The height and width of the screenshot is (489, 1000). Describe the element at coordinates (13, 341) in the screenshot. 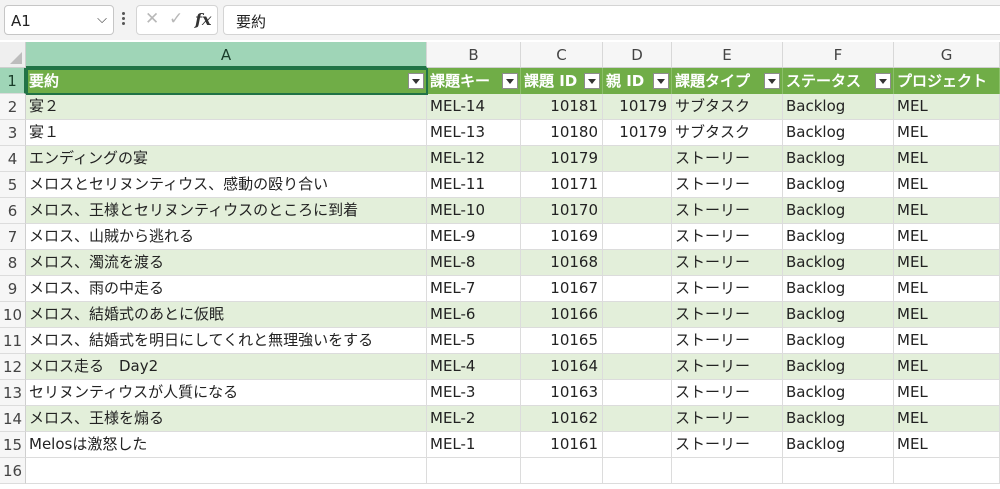

I see `row-header: 11` at that location.